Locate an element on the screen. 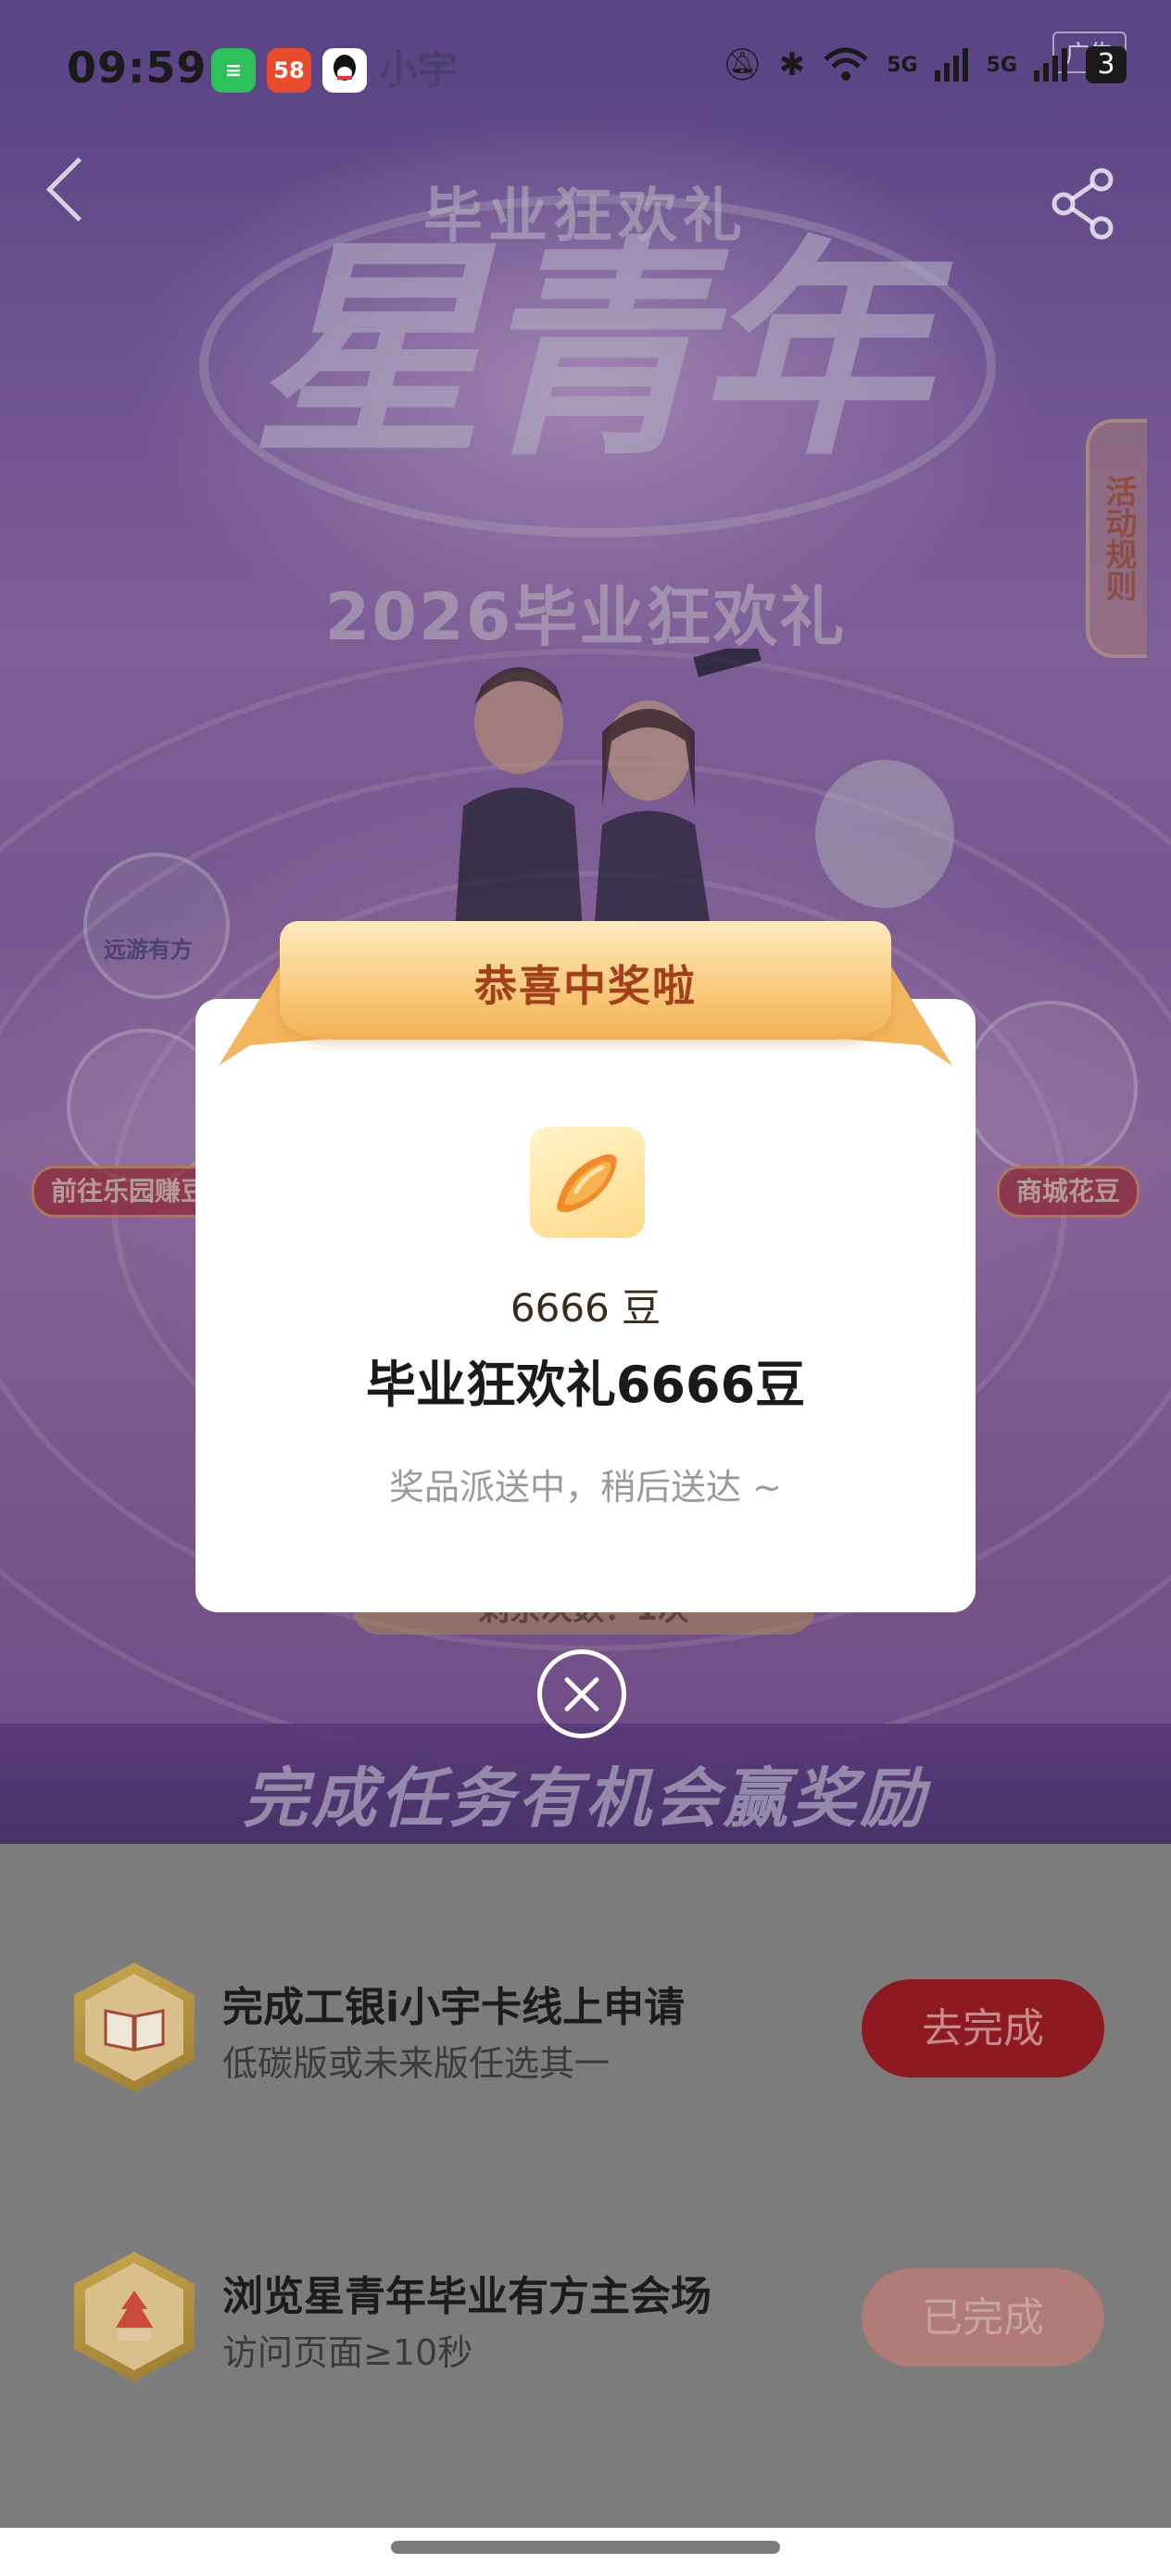 The width and height of the screenshot is (1171, 2576). task-title: 完成工银i小宇卡线上申请 is located at coordinates (454, 2008).